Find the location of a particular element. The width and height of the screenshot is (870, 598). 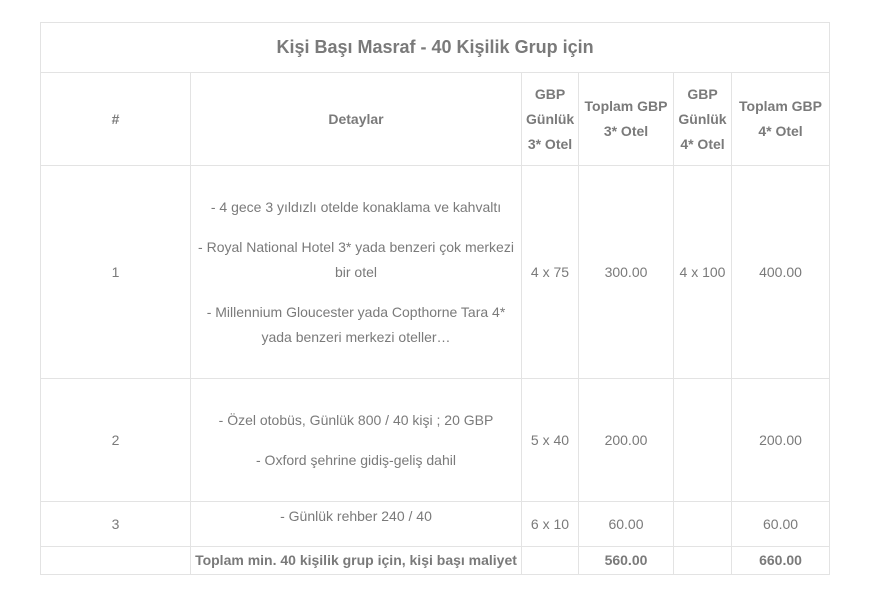

header-total-3star: Toplam GBP 3* Otel is located at coordinates (626, 119).